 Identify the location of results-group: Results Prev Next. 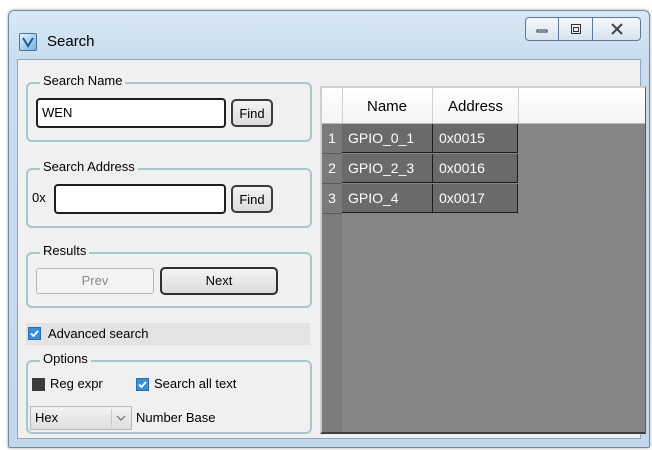
(169, 275).